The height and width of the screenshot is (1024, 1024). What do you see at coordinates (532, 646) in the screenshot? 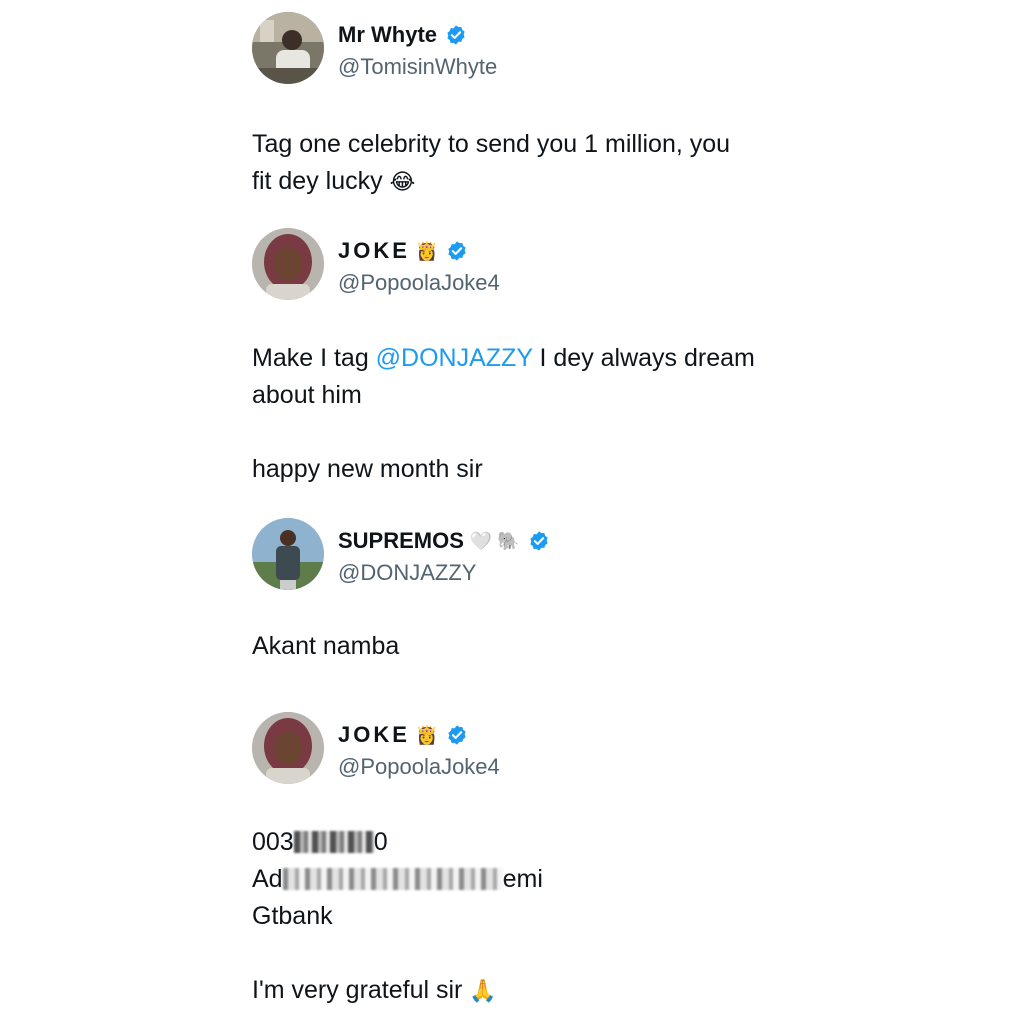
I see `tweet-body: Akant namba` at bounding box center [532, 646].